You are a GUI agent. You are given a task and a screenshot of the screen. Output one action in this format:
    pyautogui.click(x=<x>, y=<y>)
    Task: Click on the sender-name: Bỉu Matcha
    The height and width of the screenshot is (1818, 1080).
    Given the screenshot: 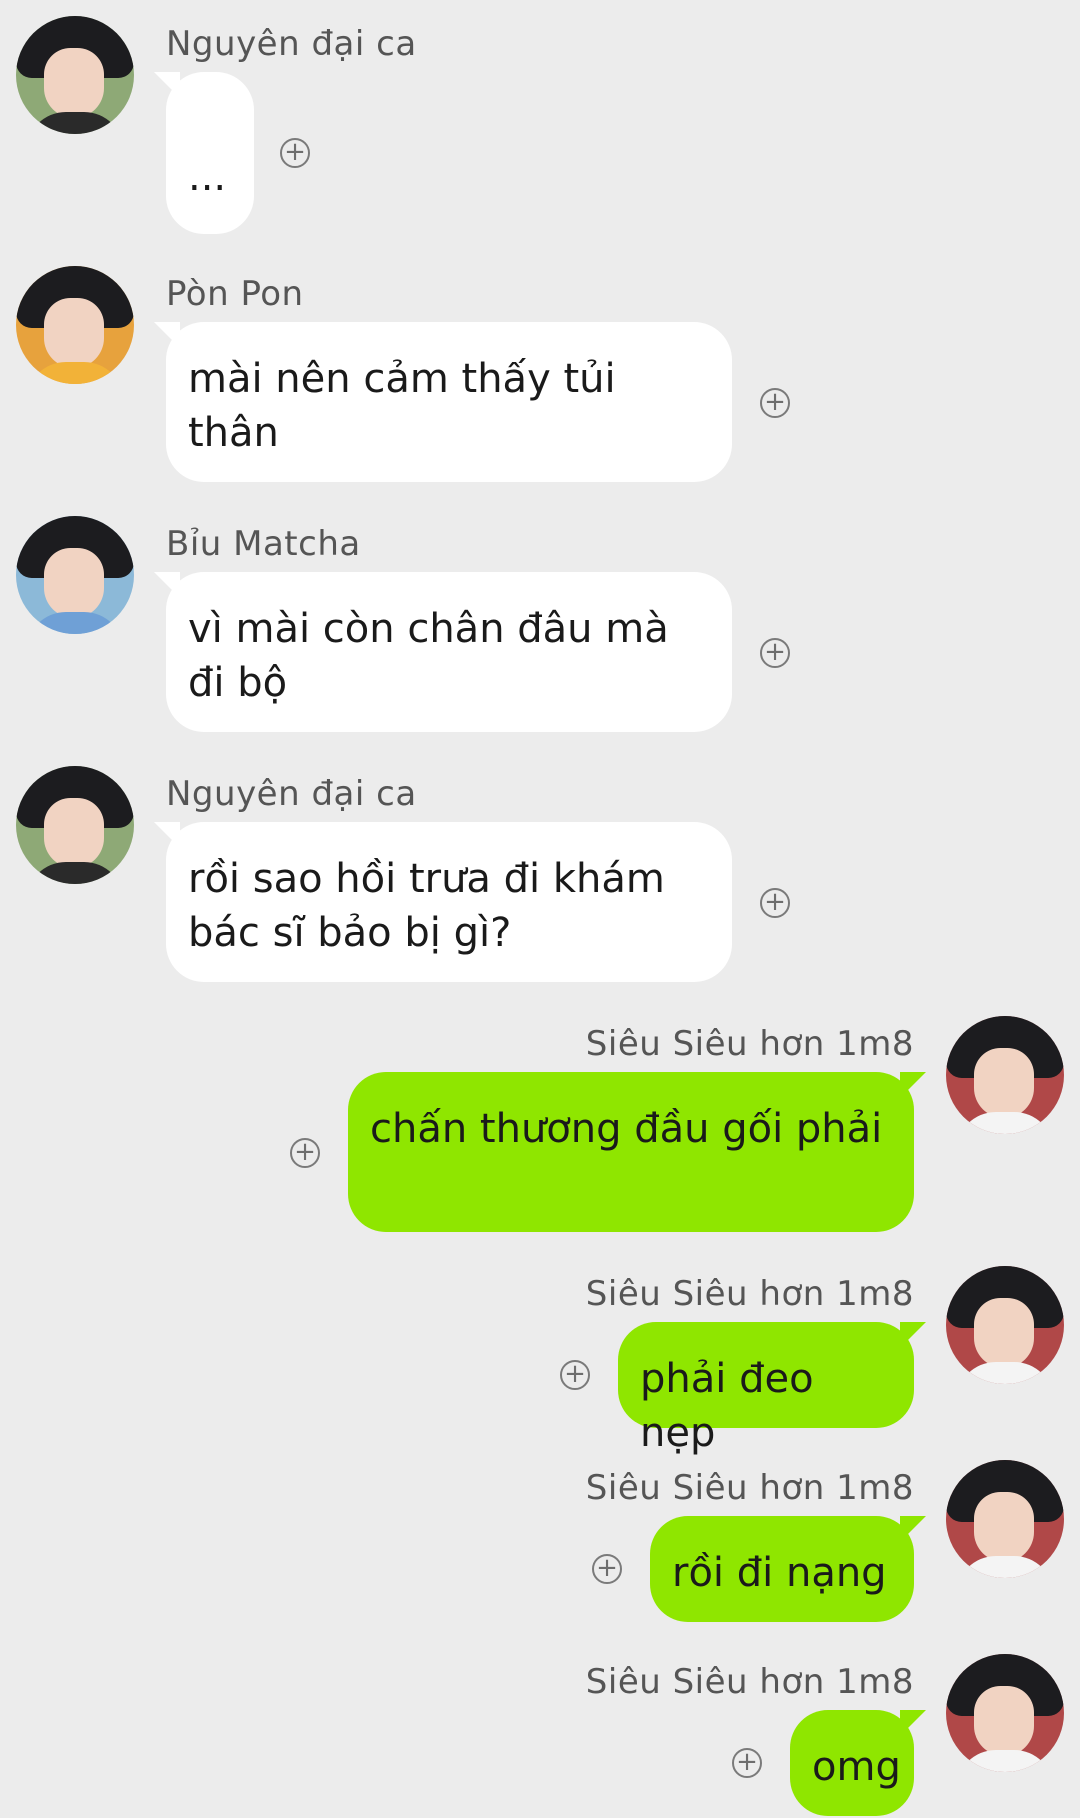 What is the action you would take?
    pyautogui.click(x=263, y=544)
    